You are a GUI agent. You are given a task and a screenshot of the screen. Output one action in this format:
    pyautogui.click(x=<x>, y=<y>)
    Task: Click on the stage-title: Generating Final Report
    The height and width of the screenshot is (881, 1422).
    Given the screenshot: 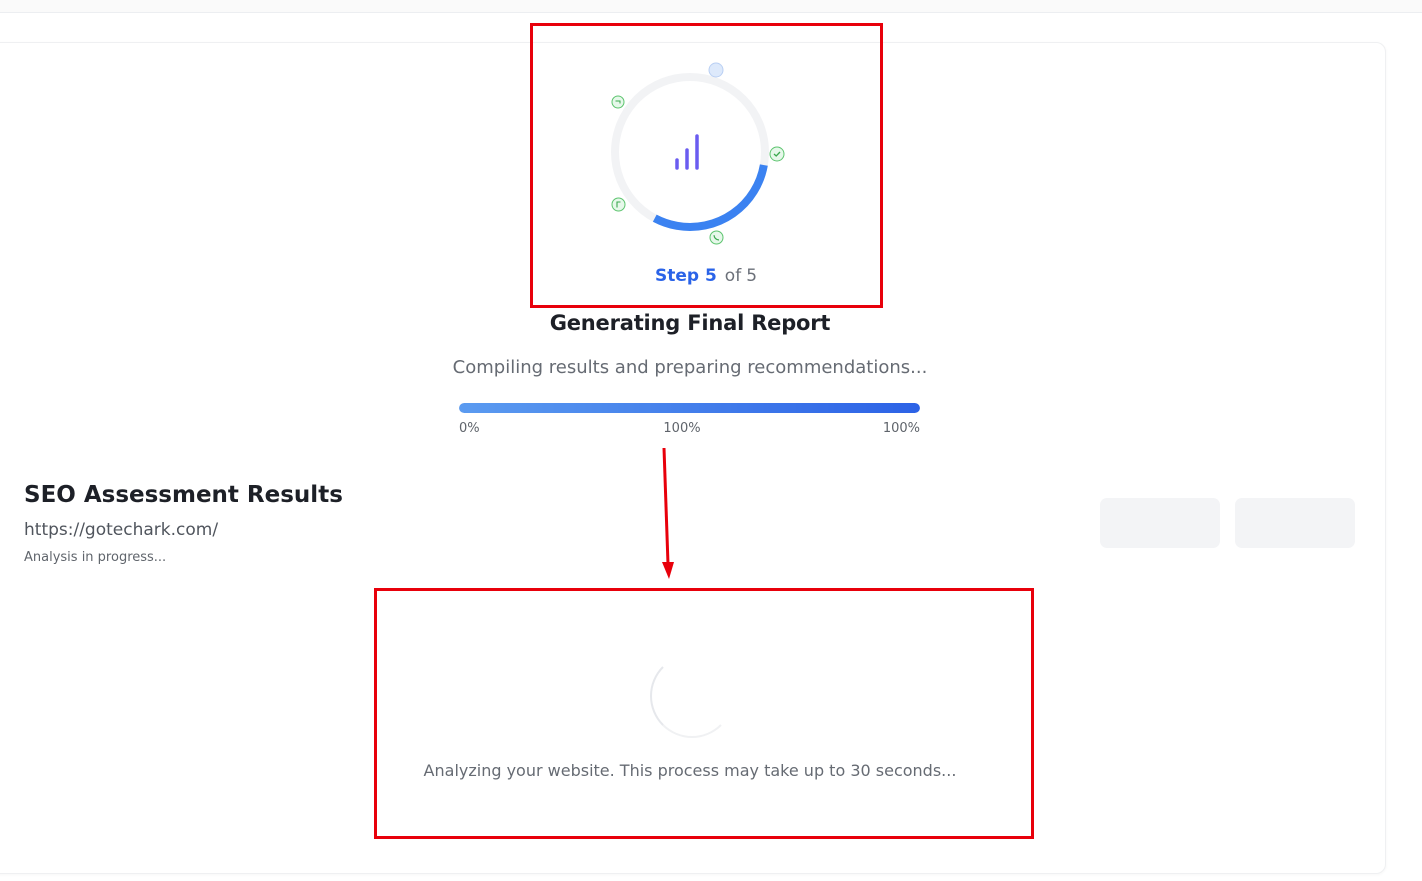 What is the action you would take?
    pyautogui.click(x=690, y=323)
    